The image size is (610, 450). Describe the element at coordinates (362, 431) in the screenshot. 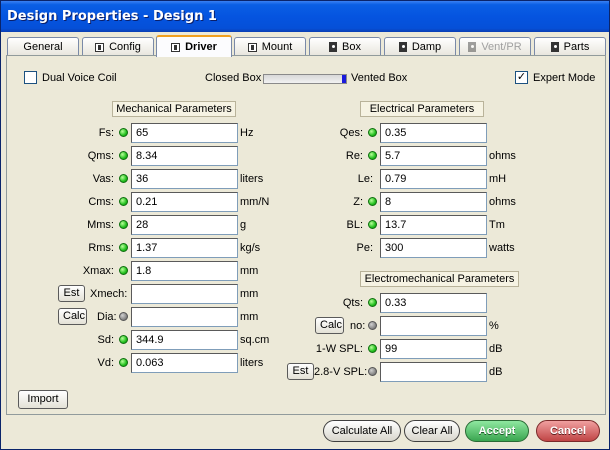

I see `calculate-all-button: Calculate All` at that location.